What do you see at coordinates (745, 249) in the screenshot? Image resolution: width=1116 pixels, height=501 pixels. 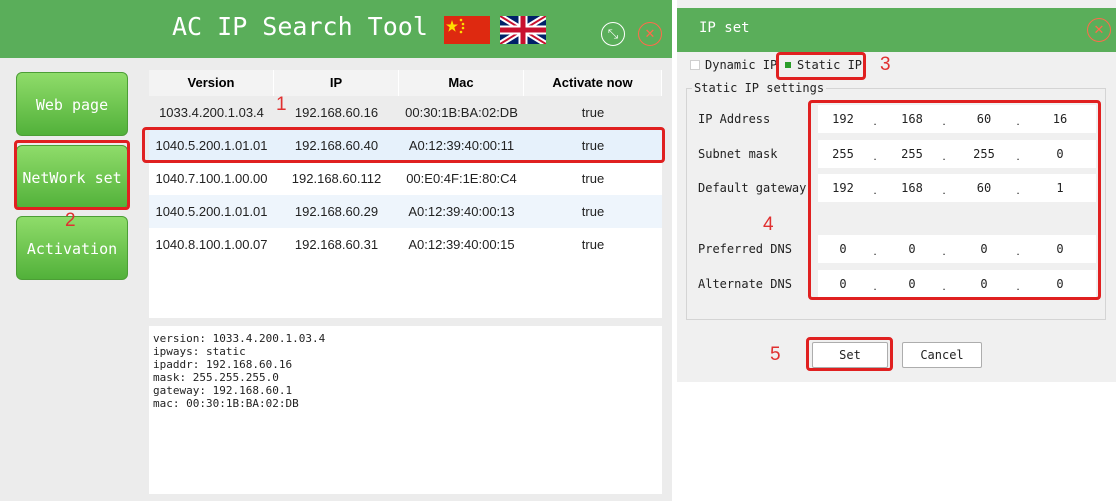 I see `preferred-dns-label: Preferred DNS` at bounding box center [745, 249].